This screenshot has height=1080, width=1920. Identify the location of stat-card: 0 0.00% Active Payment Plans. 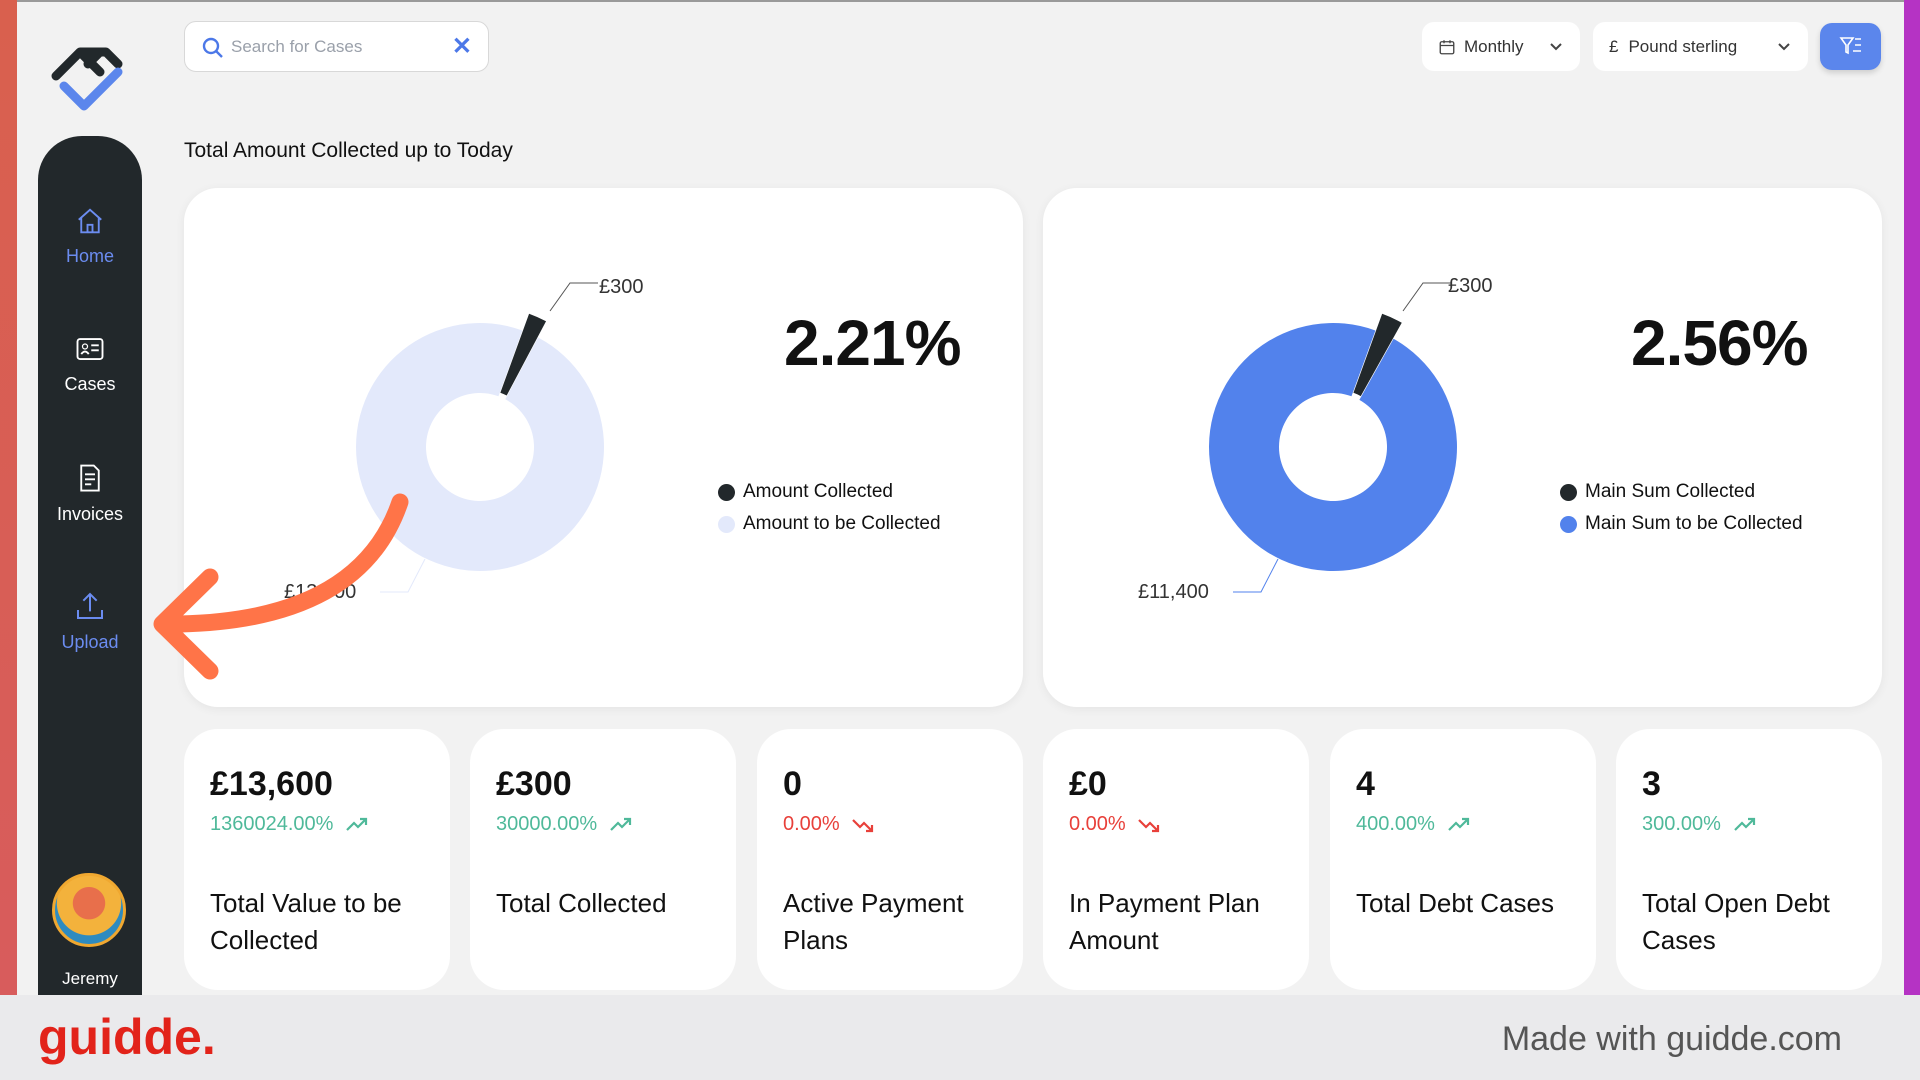
(890, 859).